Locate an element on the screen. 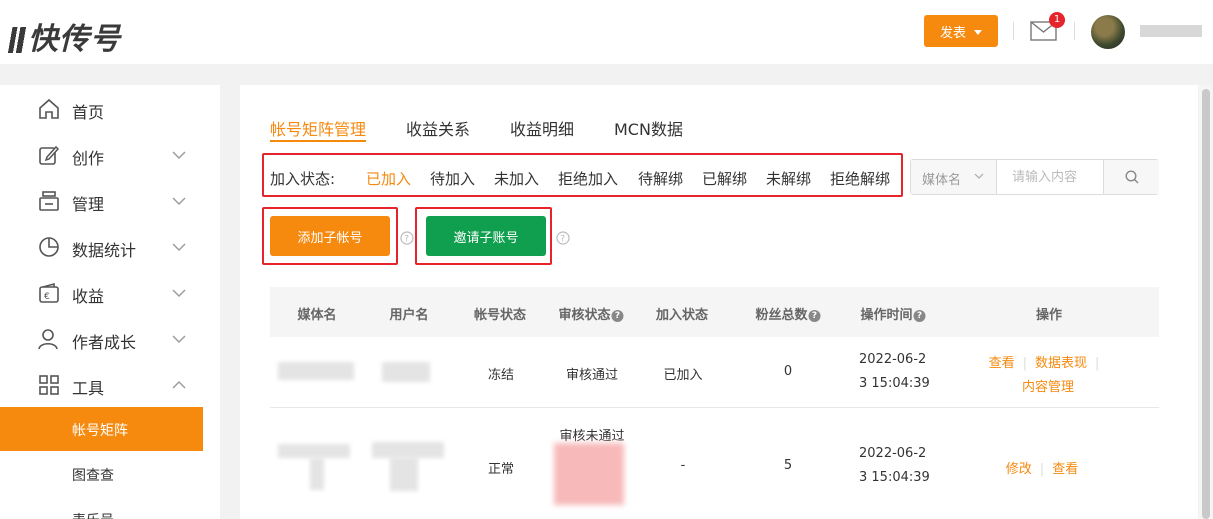  chevron-up-icon is located at coordinates (179, 385).